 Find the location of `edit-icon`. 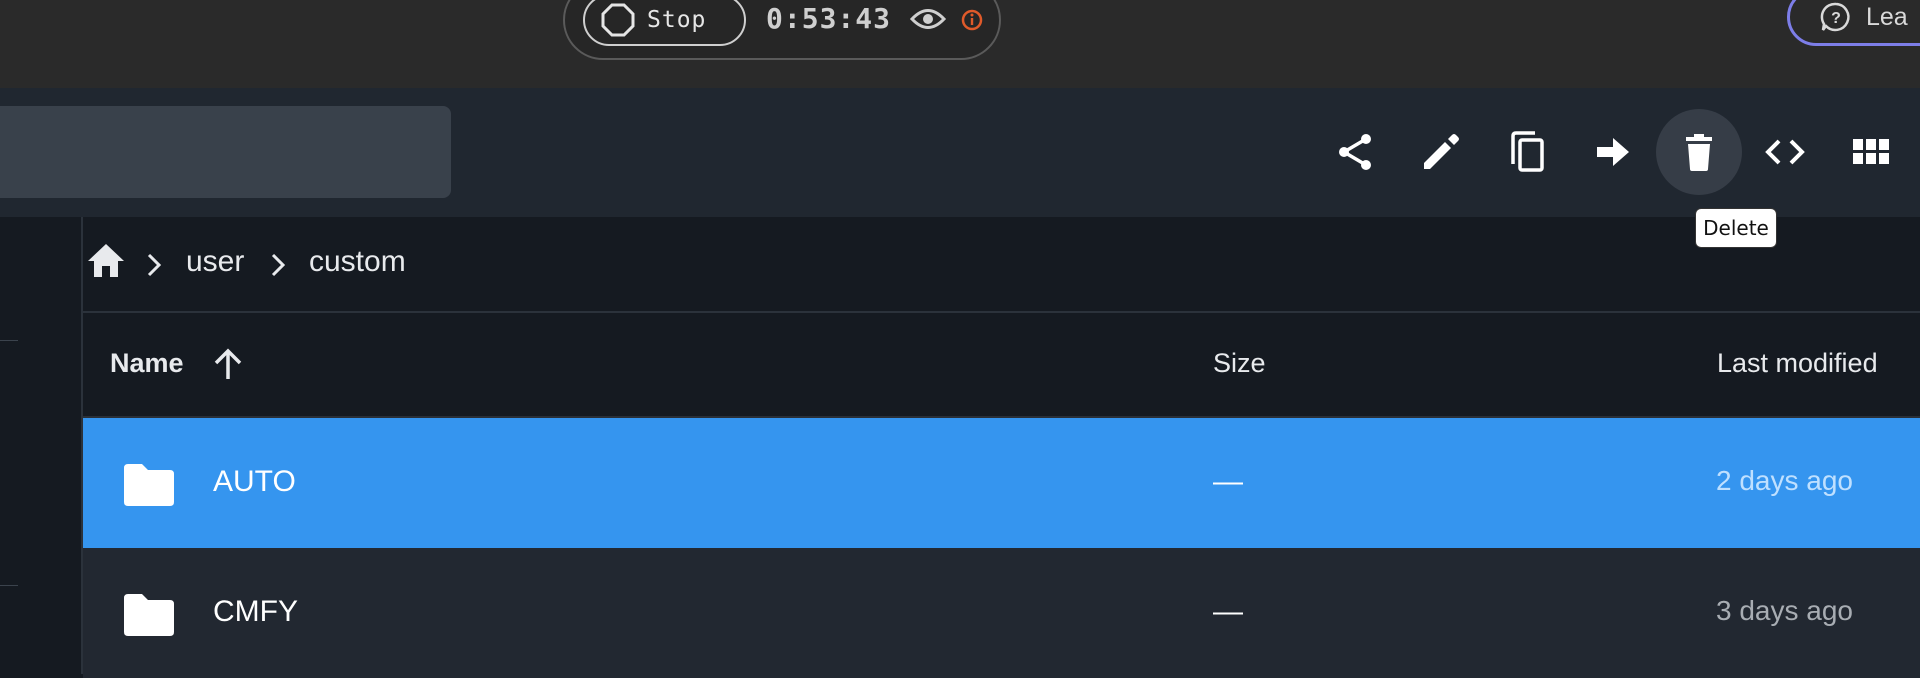

edit-icon is located at coordinates (1441, 151).